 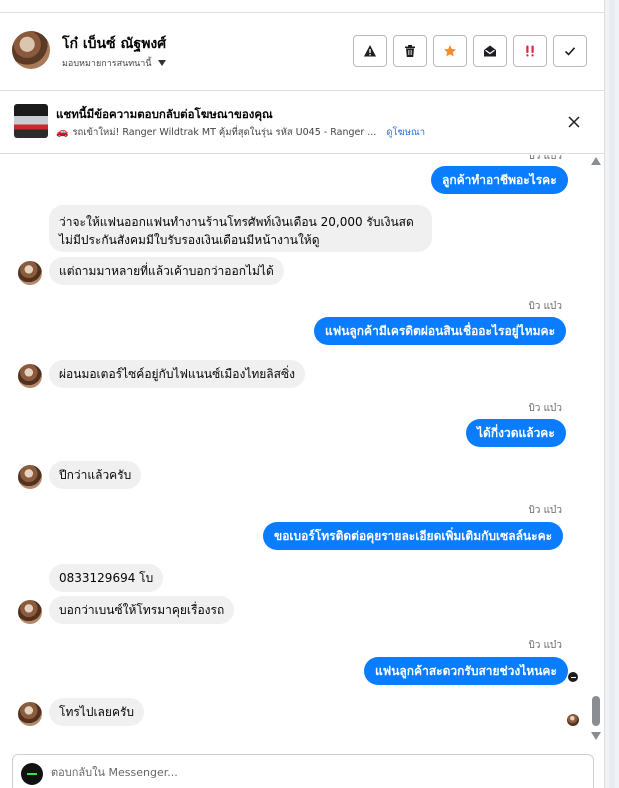 I want to click on car-icon: 🚗, so click(x=62, y=132).